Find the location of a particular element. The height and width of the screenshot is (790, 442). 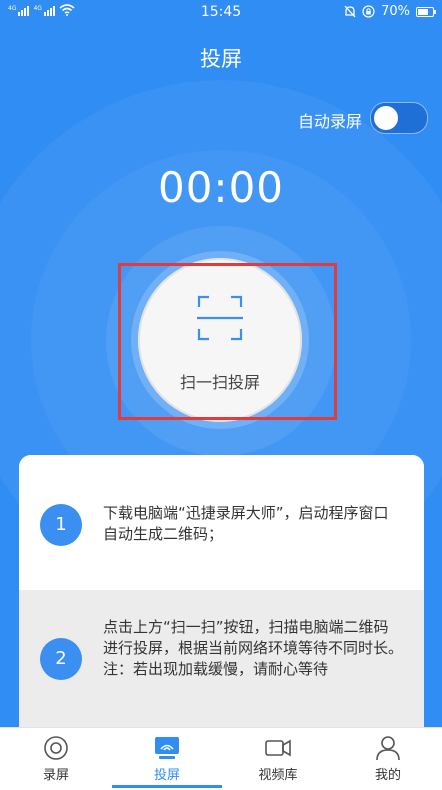

person-icon is located at coordinates (388, 748).